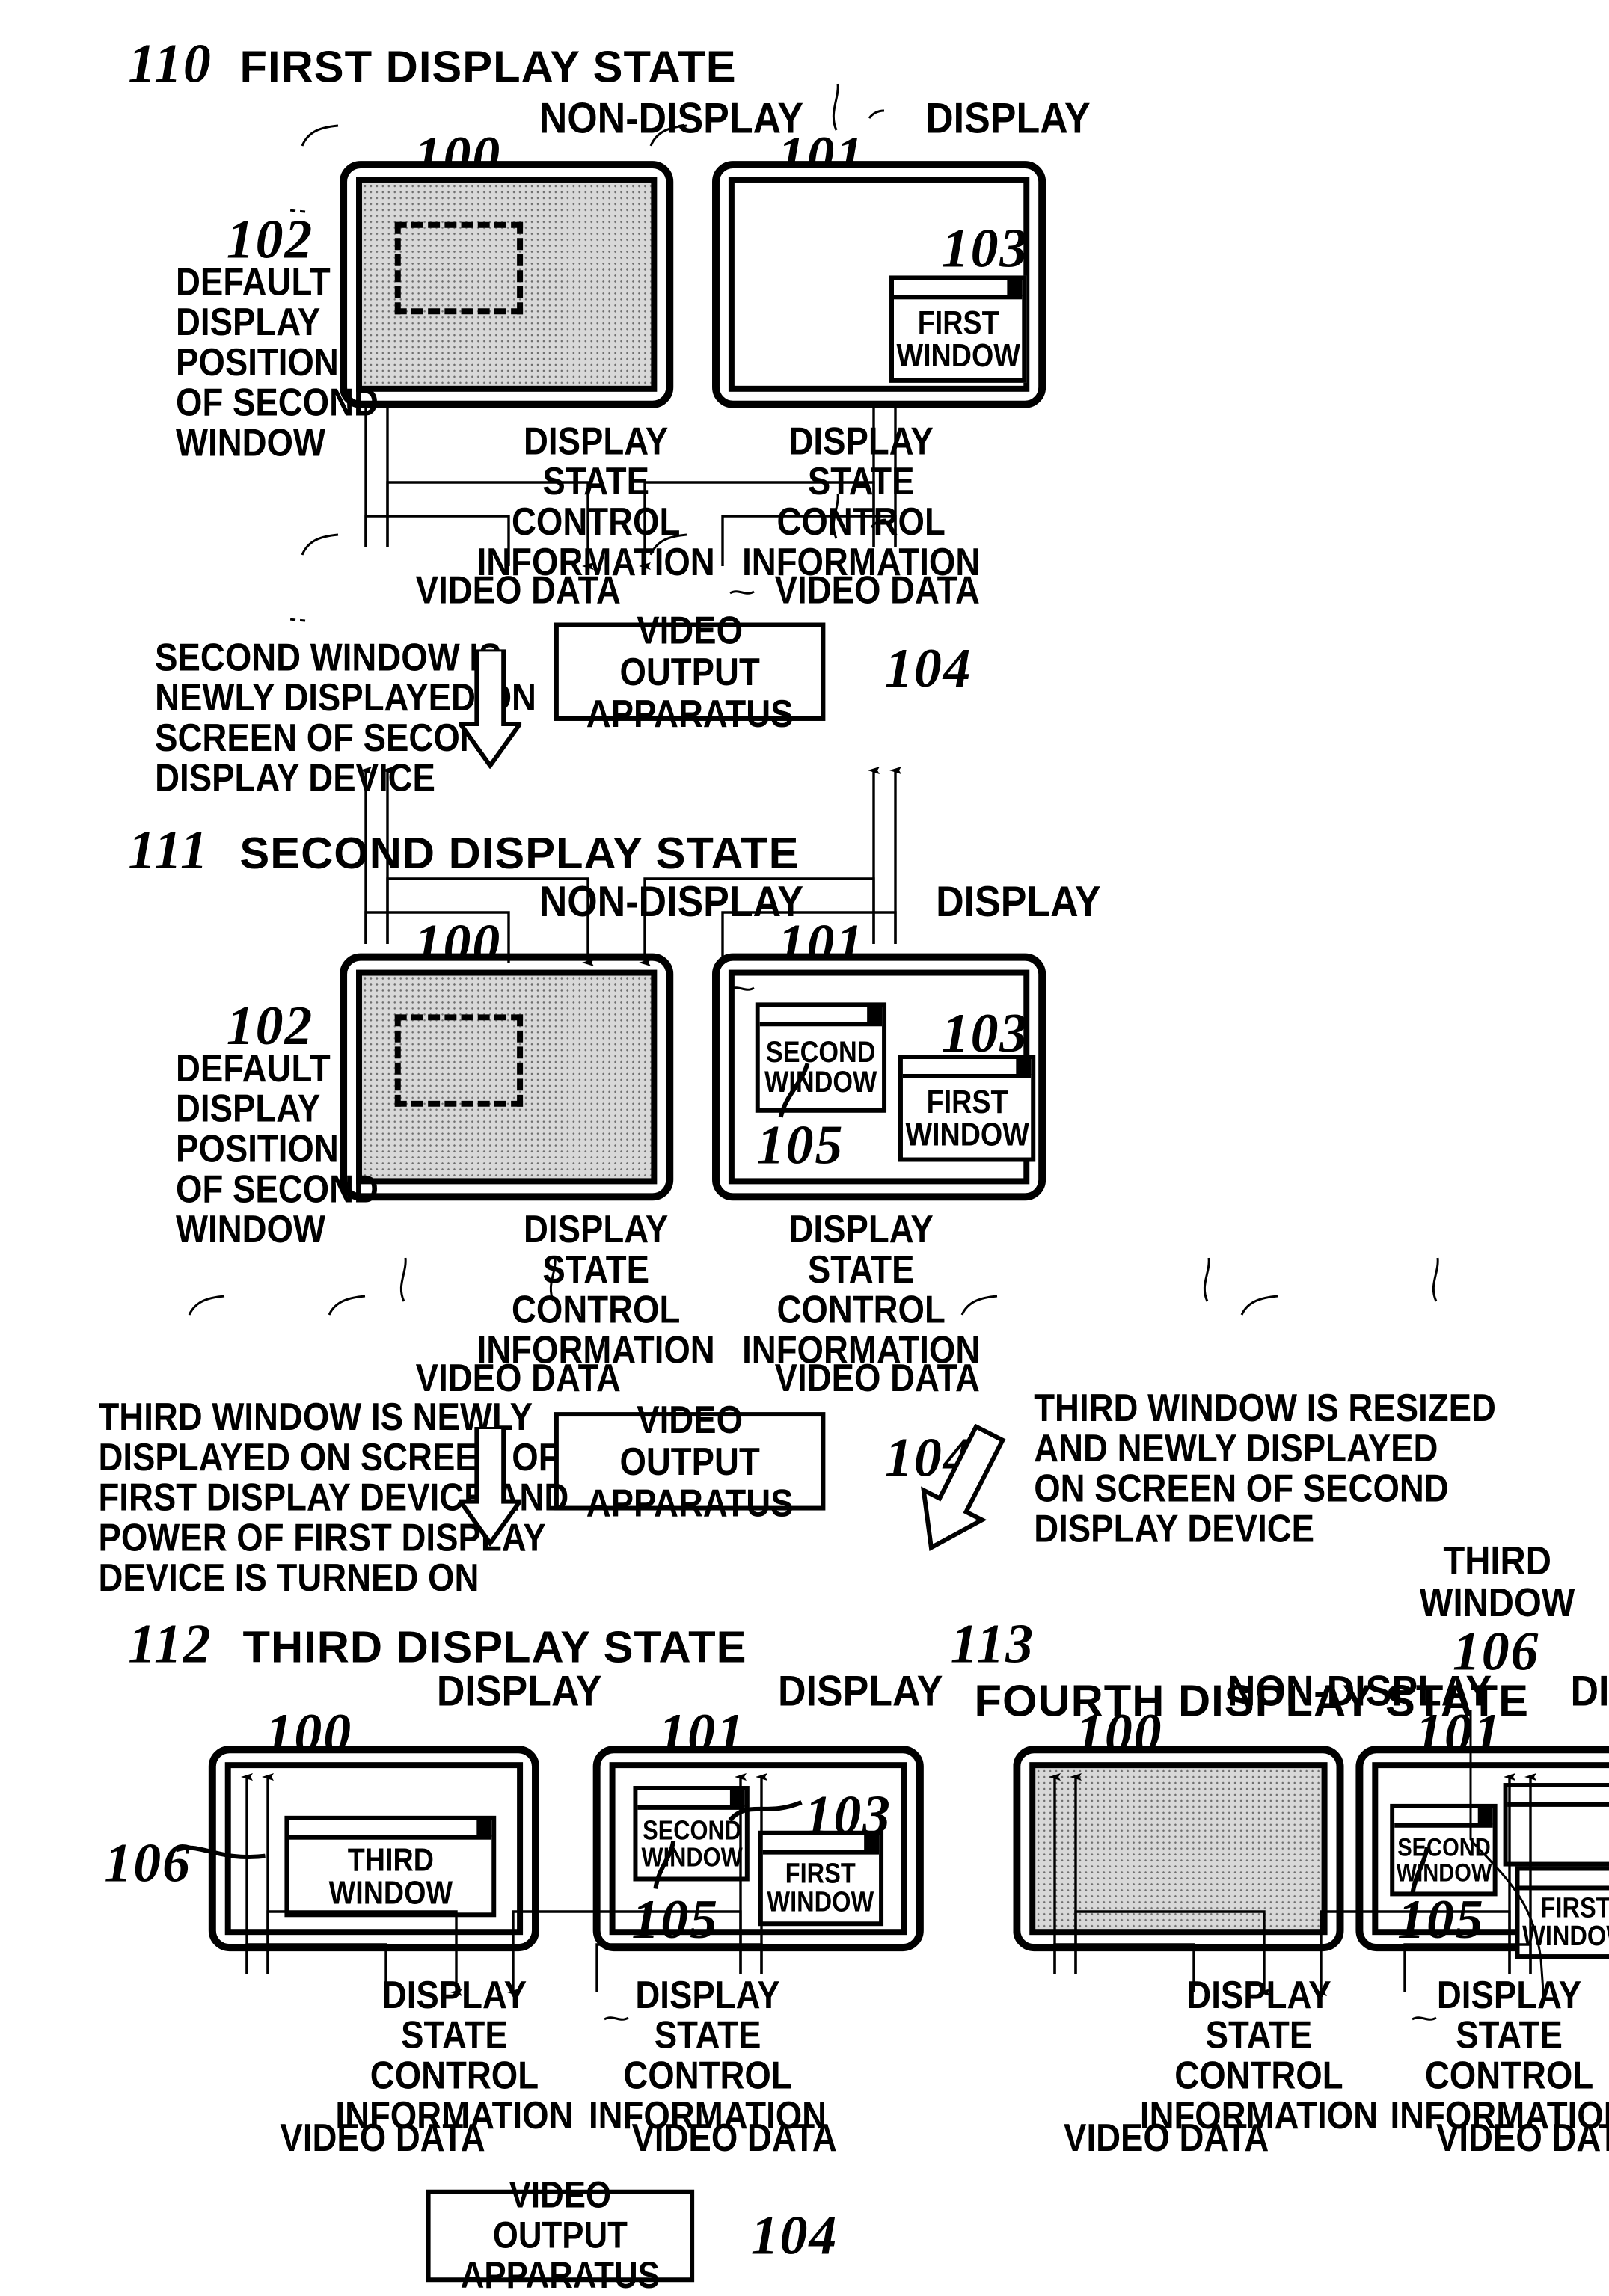 The width and height of the screenshot is (1609, 2296). I want to click on panel-113-left-video-data-label: VIDEO DATA, so click(1166, 2138).